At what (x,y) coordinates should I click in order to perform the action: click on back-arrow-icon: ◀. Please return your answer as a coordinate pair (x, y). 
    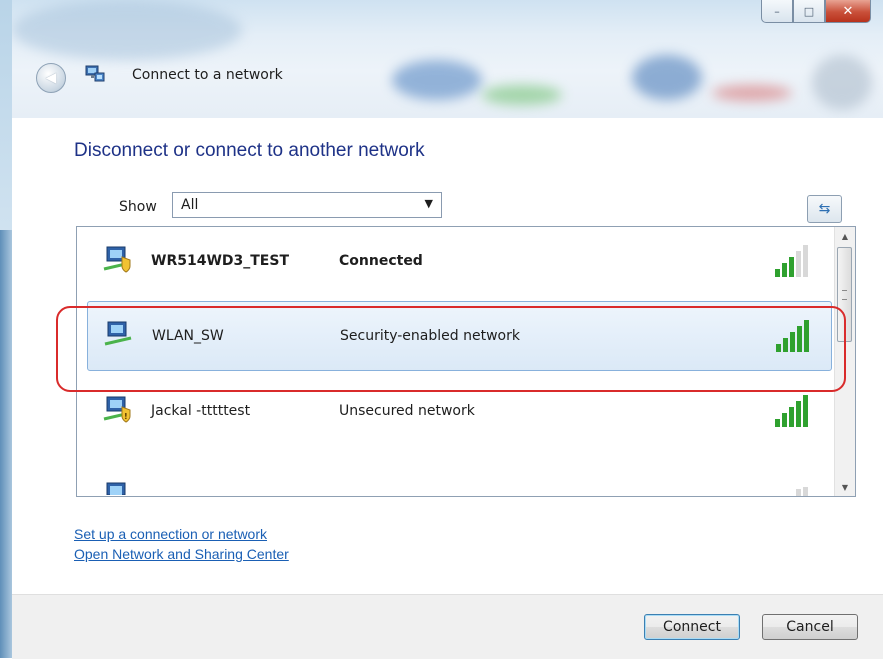
    Looking at the image, I should click on (51, 78).